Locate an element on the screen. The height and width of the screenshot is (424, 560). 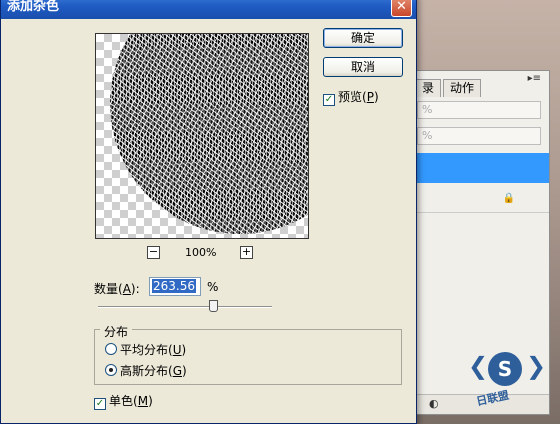
radio-gaussian-button is located at coordinates (111, 370).